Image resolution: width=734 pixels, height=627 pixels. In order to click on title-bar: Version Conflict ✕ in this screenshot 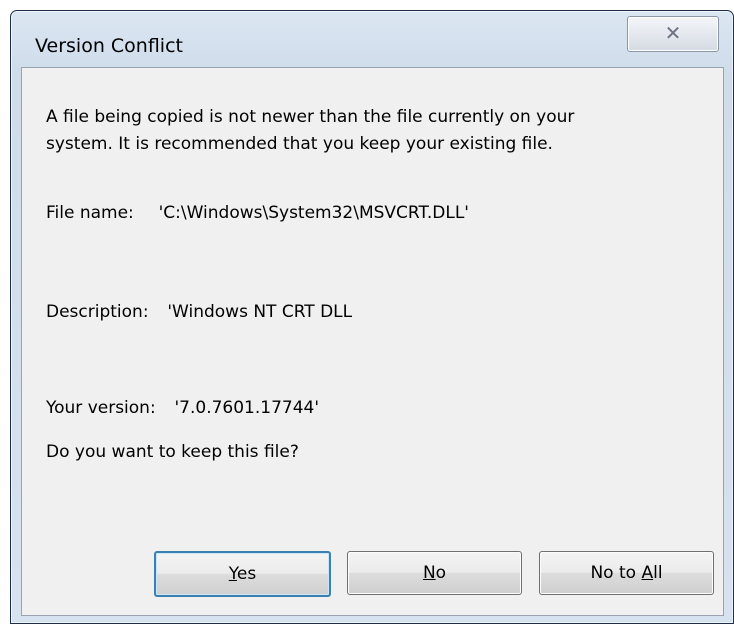, I will do `click(372, 39)`.